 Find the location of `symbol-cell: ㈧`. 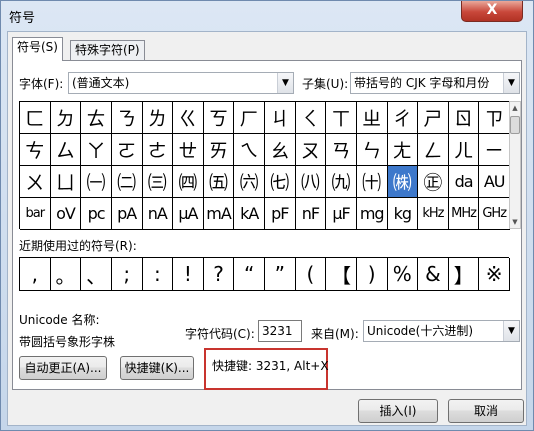

symbol-cell: ㈧ is located at coordinates (311, 182).